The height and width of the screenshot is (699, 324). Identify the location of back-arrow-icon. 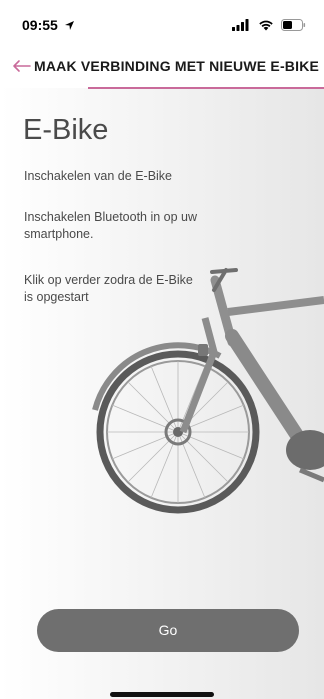
(22, 66).